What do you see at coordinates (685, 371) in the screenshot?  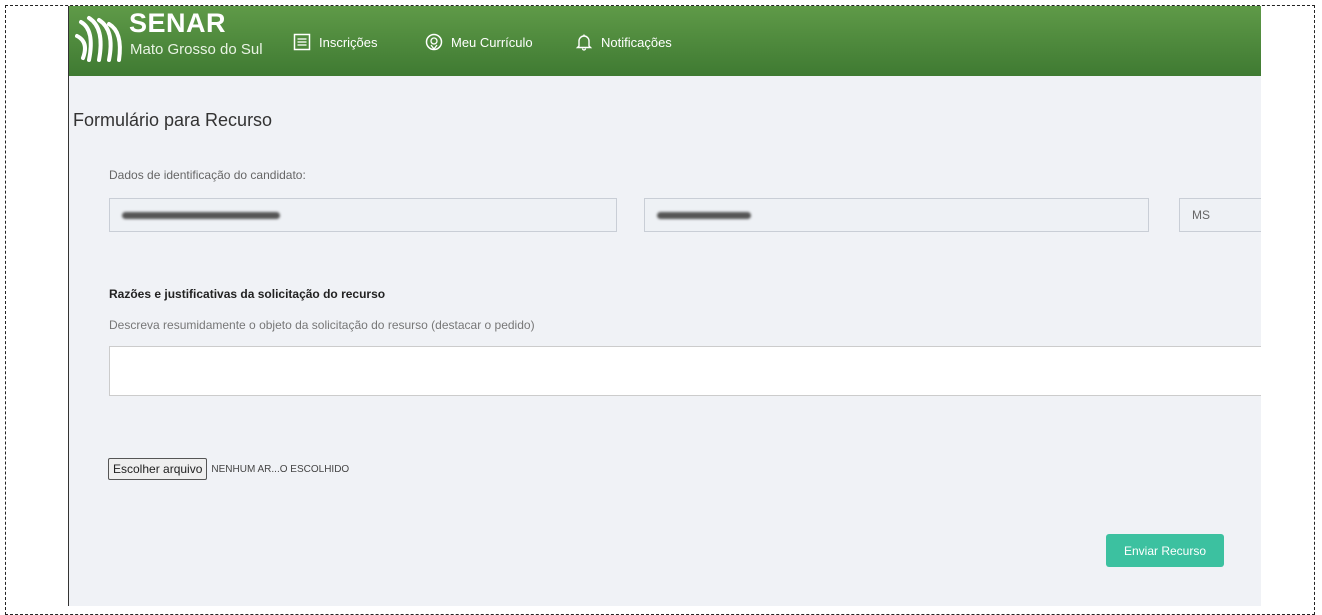 I see `reasons-textarea` at bounding box center [685, 371].